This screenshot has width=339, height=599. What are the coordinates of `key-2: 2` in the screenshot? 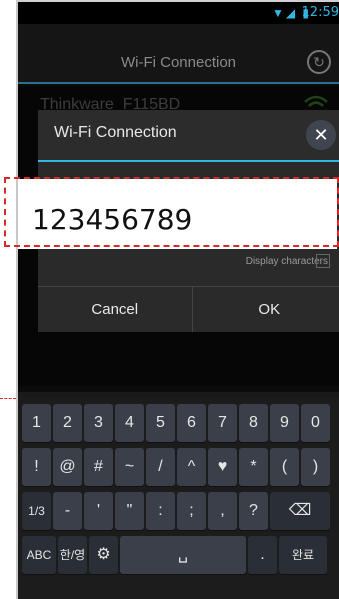 It's located at (67, 423).